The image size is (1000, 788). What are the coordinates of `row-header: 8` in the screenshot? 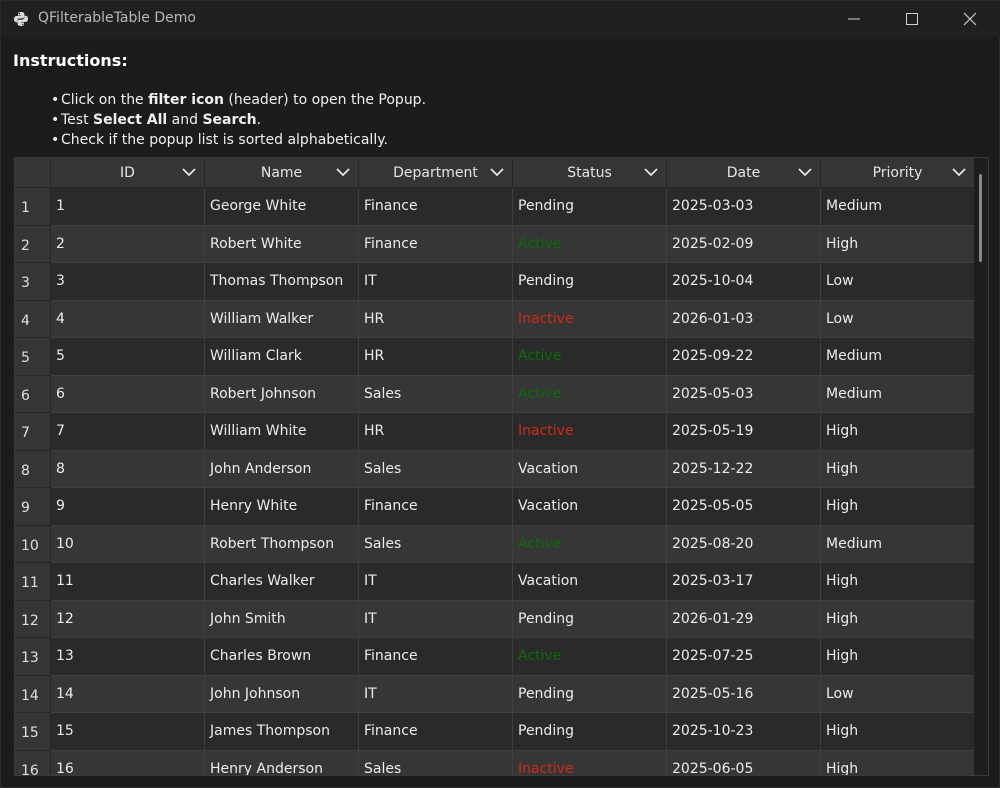 It's located at (33, 469).